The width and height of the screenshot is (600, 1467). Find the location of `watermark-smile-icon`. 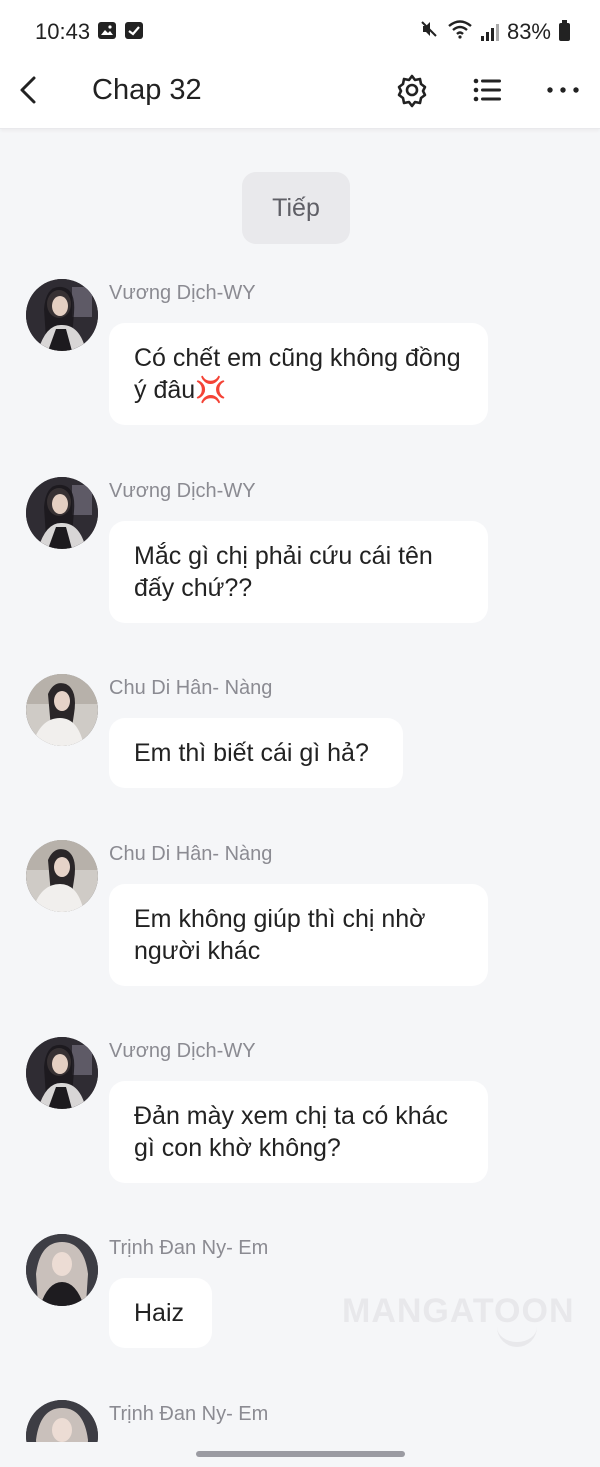

watermark-smile-icon is located at coordinates (517, 1335).